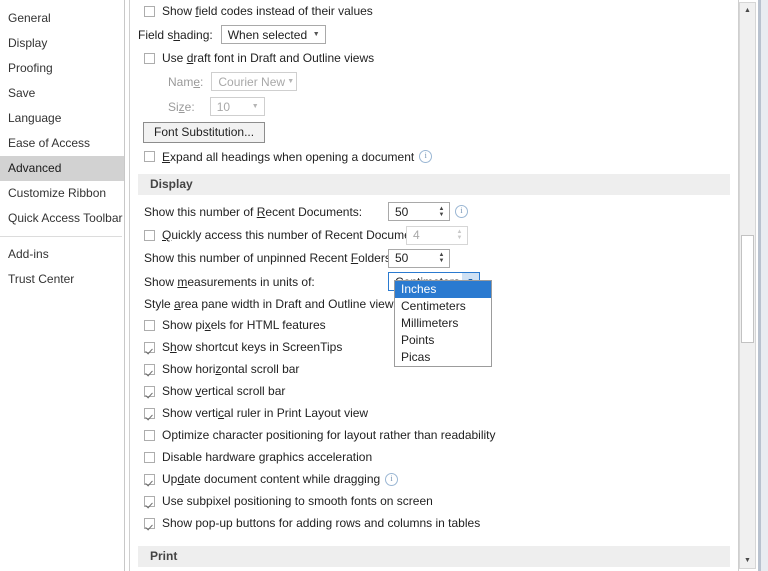 This screenshot has width=768, height=571. I want to click on sidebar-item-quick-access-toolbar: Quick Access Toolbar, so click(62, 218).